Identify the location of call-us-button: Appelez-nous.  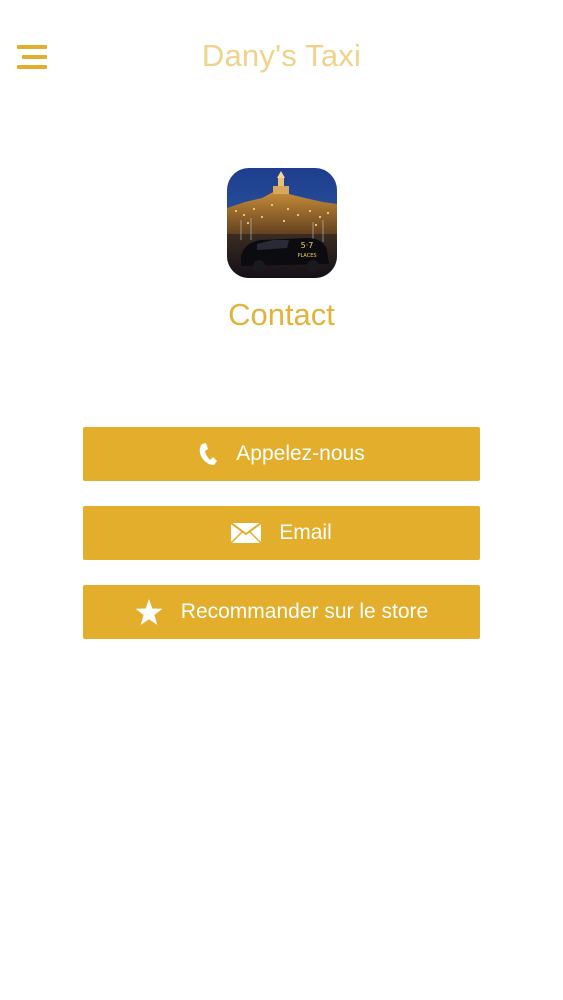
(281, 454).